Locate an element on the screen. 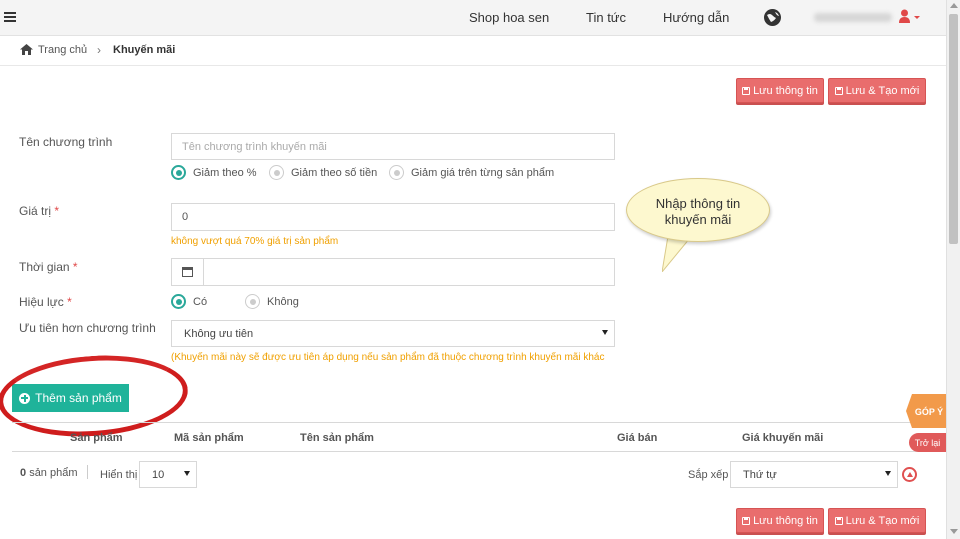  user-name-blurred is located at coordinates (853, 17).